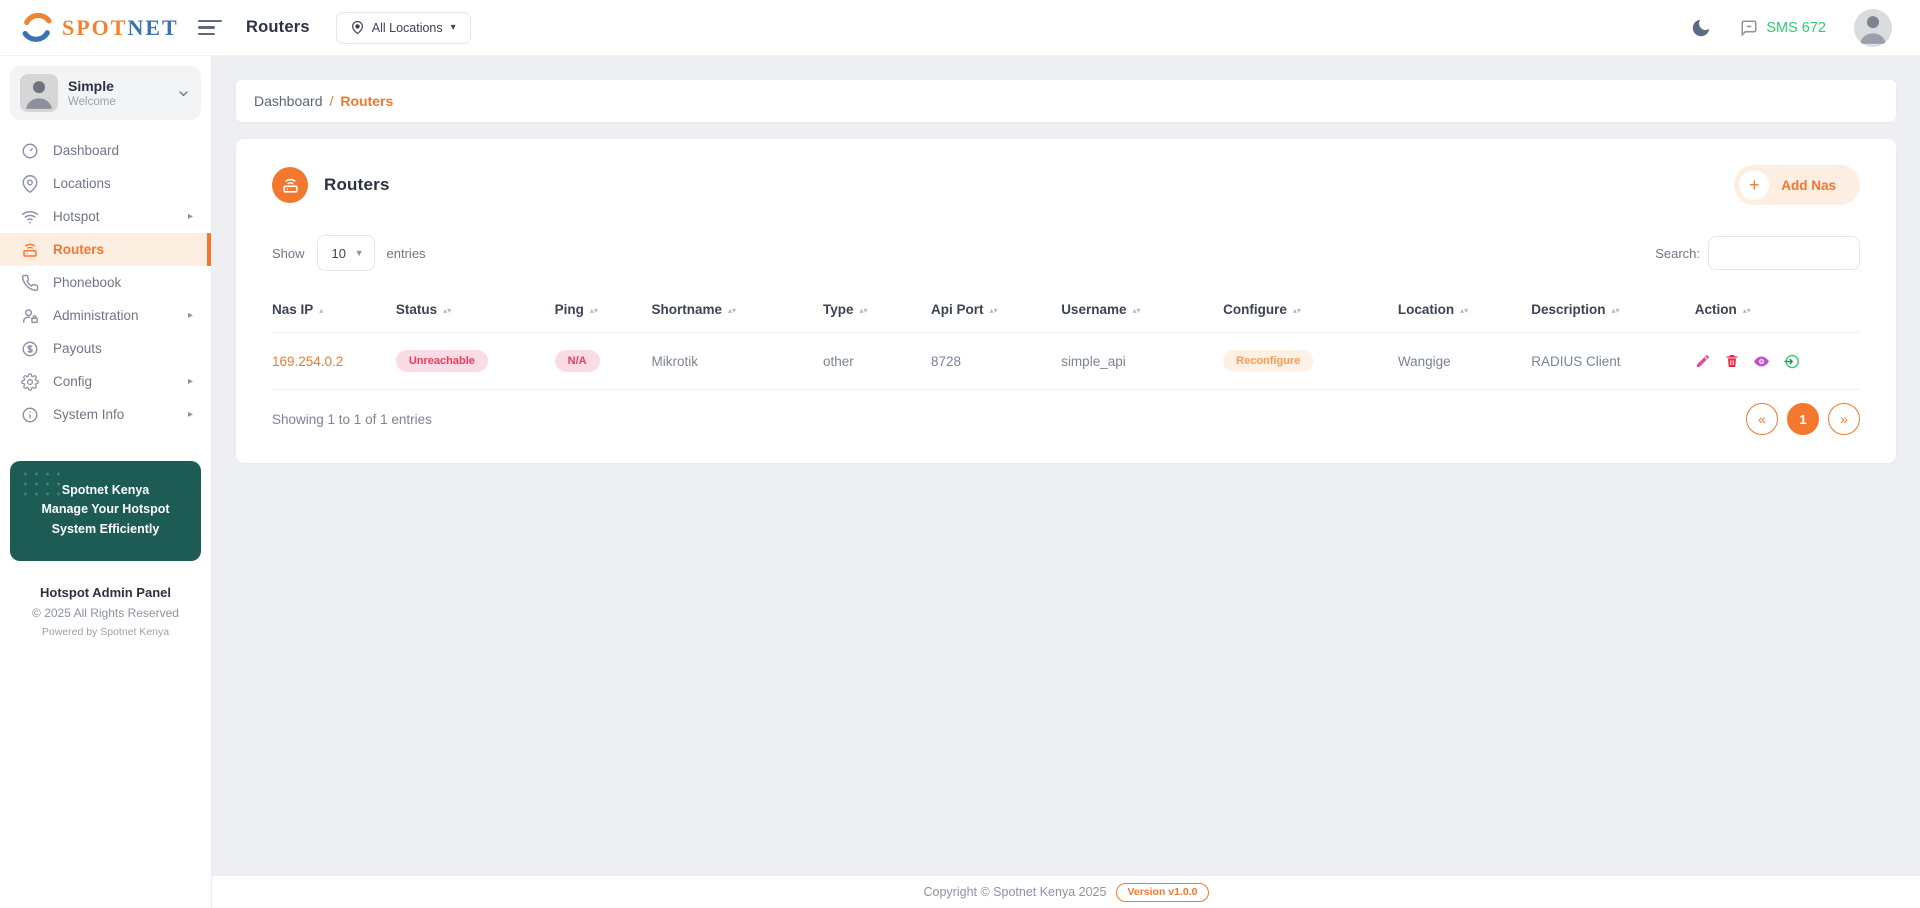  Describe the element at coordinates (321, 310) in the screenshot. I see `sort-asc-icon: ▴` at that location.